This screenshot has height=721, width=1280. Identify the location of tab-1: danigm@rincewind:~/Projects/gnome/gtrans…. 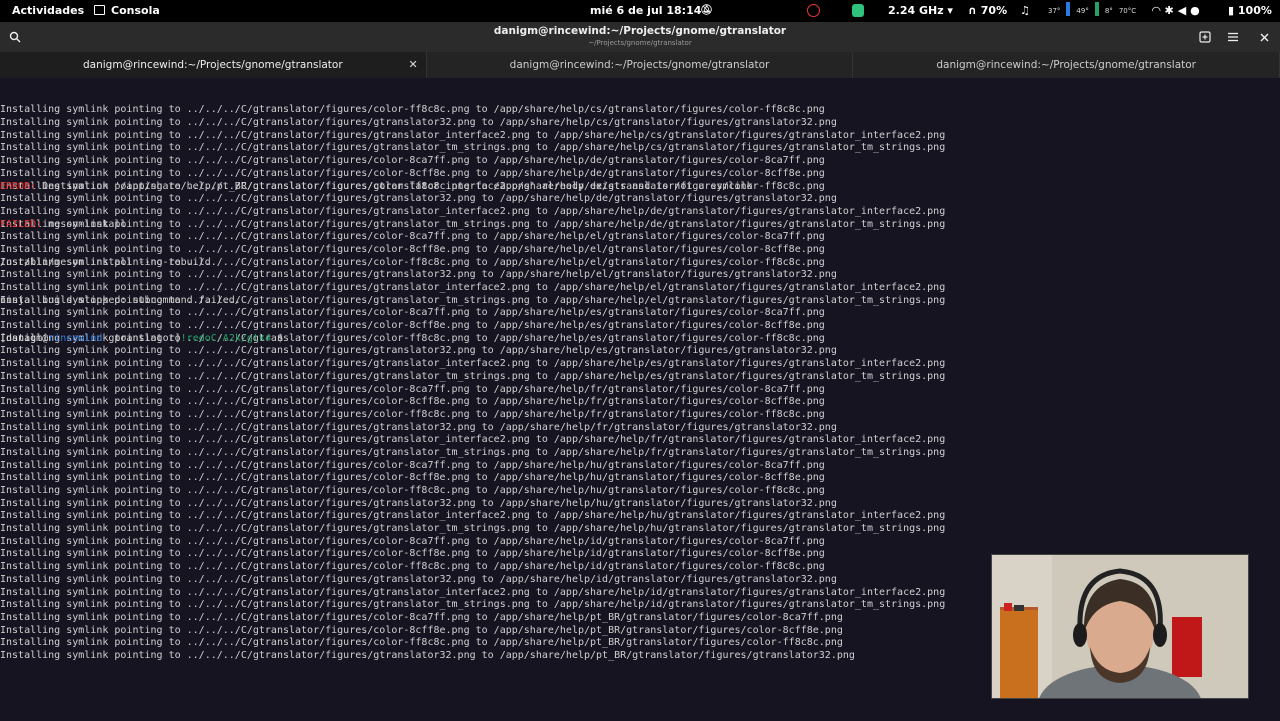
(213, 65).